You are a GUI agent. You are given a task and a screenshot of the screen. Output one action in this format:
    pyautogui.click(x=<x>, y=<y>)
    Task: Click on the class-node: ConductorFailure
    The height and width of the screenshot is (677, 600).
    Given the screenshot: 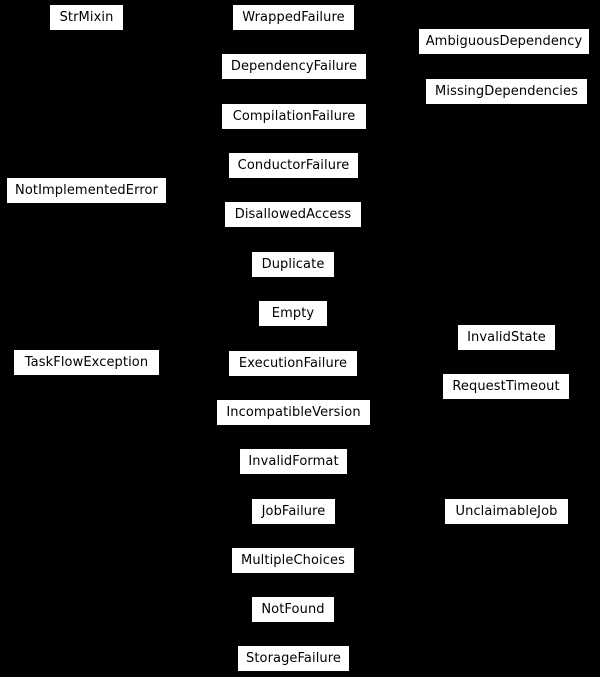 What is the action you would take?
    pyautogui.click(x=293, y=165)
    